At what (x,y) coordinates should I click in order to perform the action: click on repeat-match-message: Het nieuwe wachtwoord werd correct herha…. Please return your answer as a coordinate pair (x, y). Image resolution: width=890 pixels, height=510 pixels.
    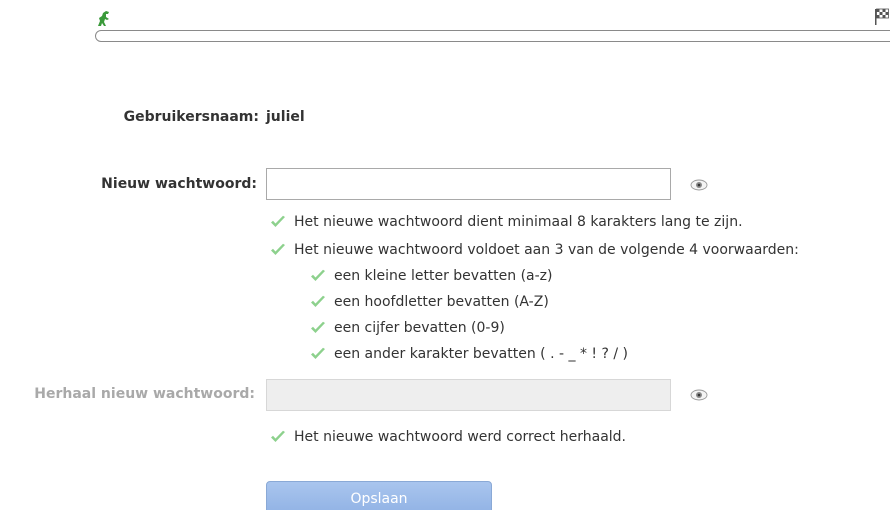
    Looking at the image, I should click on (448, 437).